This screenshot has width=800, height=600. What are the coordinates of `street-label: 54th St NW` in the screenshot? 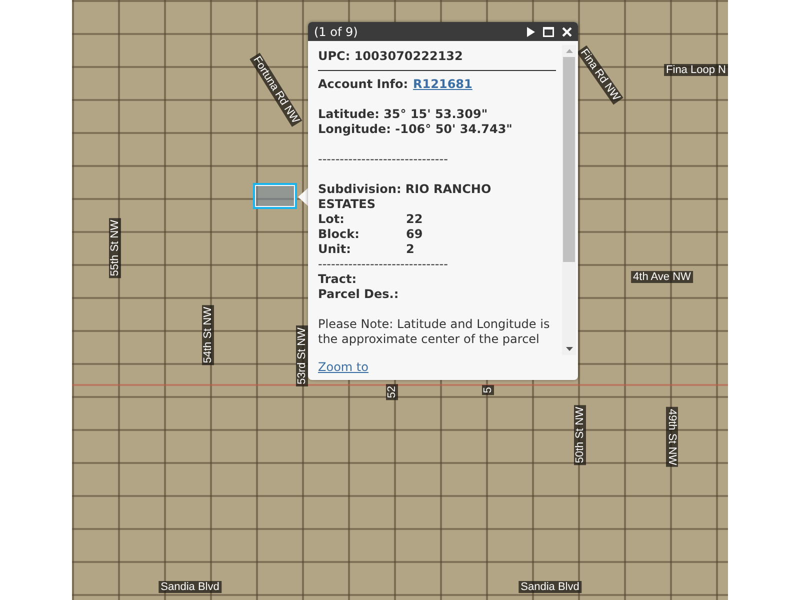 It's located at (208, 335).